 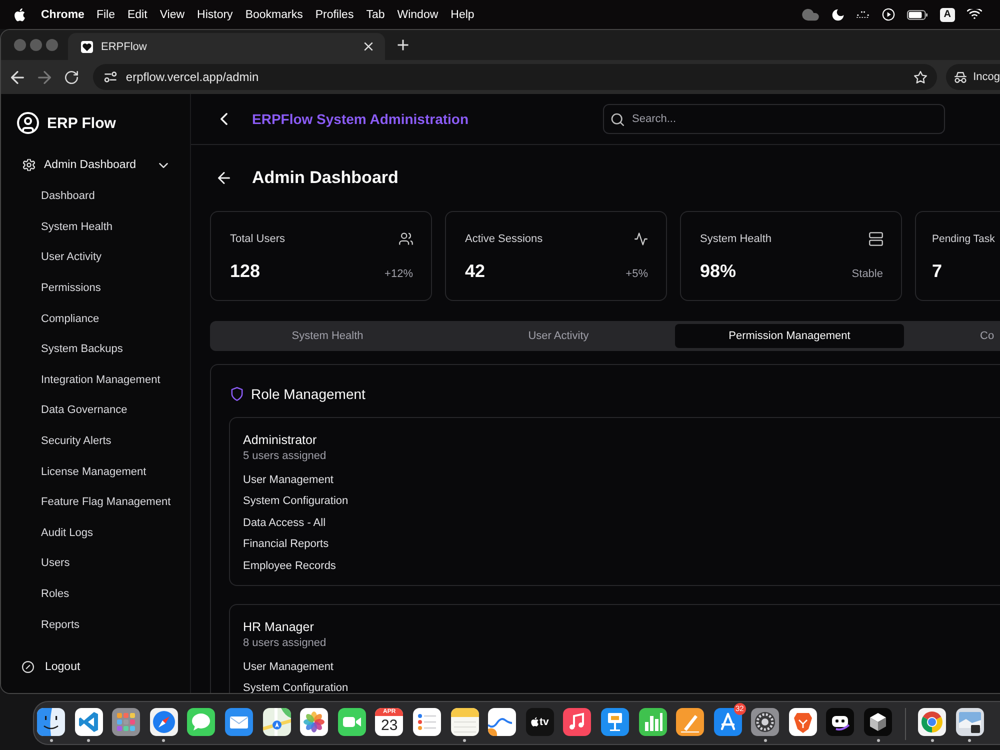 What do you see at coordinates (288, 667) in the screenshot?
I see `permission-item: User Management` at bounding box center [288, 667].